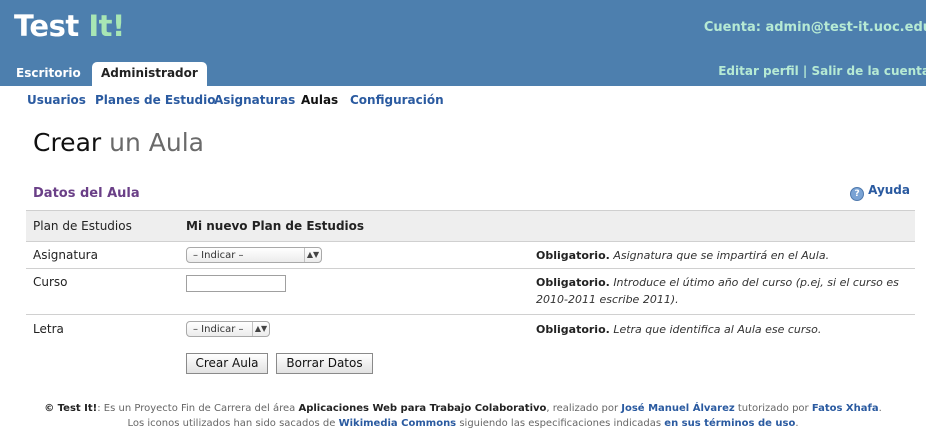 Image resolution: width=926 pixels, height=431 pixels. I want to click on letra-select: – Indicar – ▲▼, so click(228, 329).